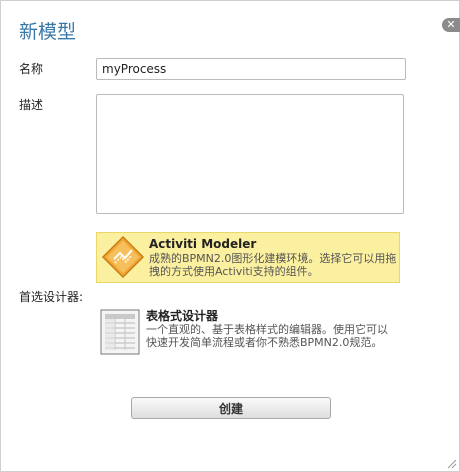  I want to click on preferred-designer-label: 首选设计器:, so click(51, 297).